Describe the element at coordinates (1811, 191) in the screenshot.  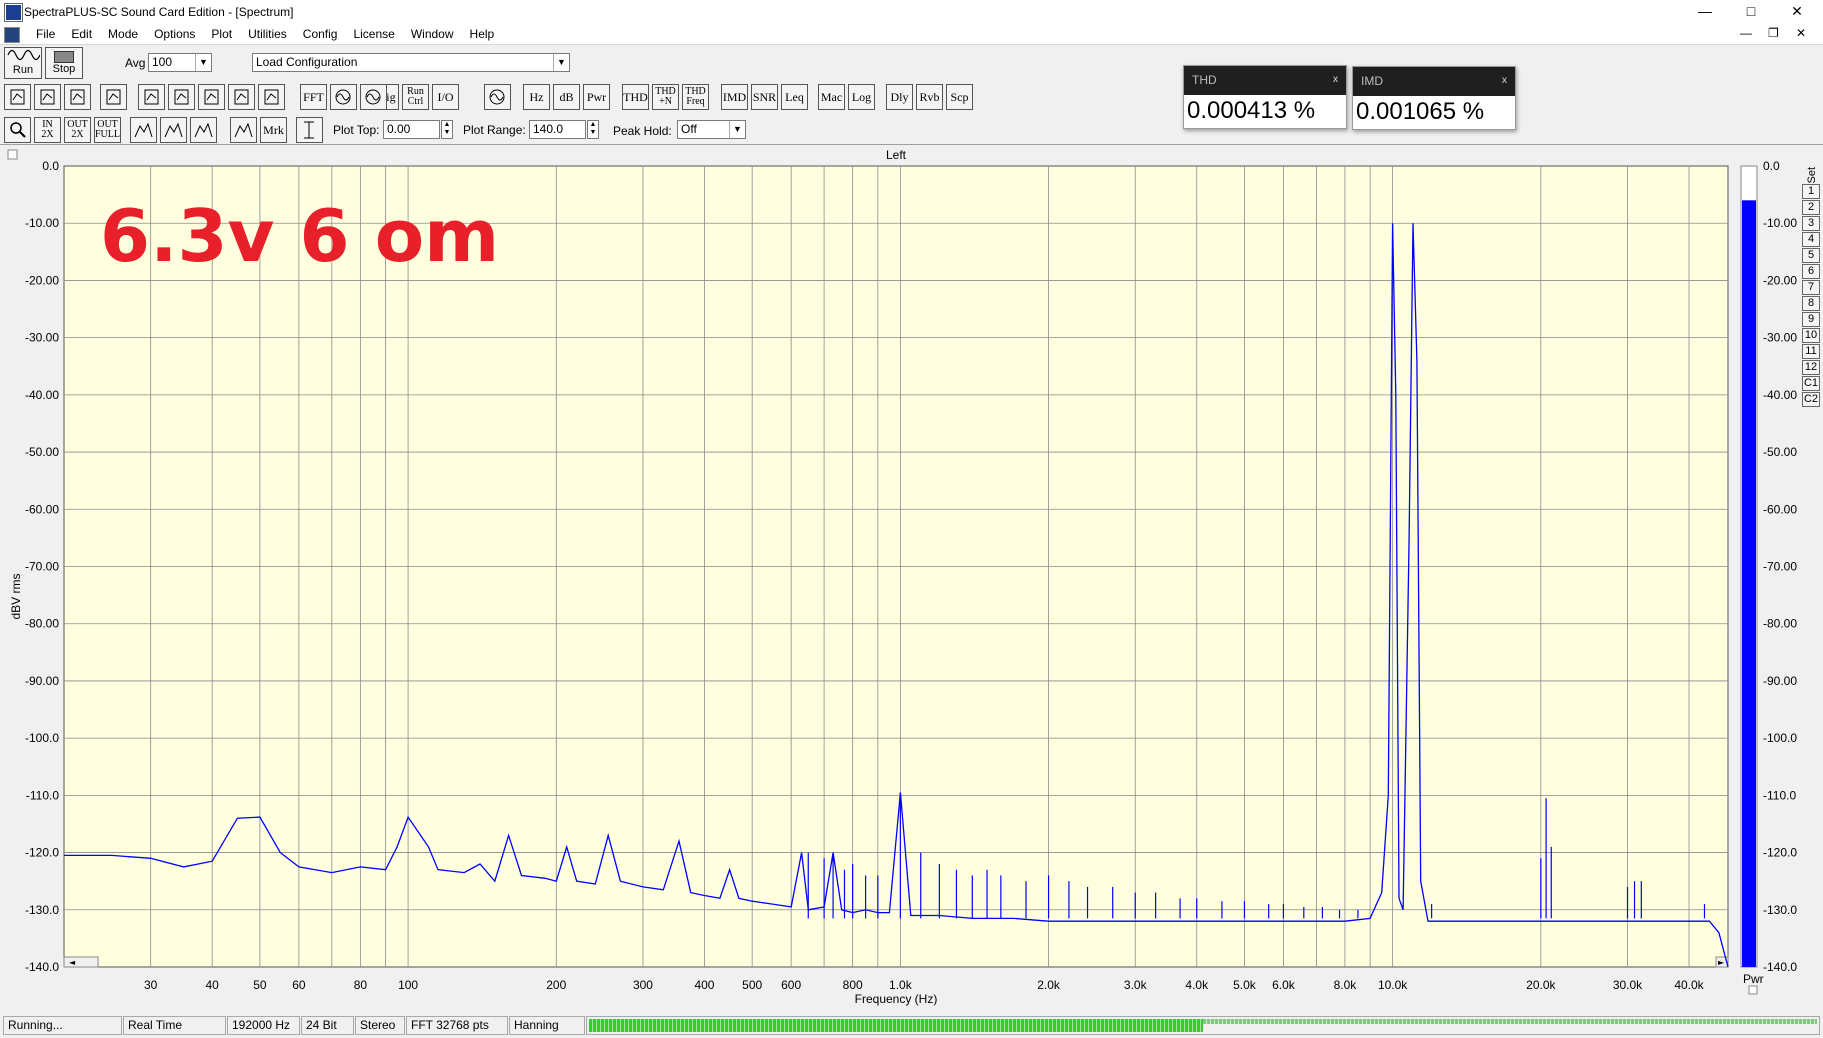
I see `set-button-1: 1` at that location.